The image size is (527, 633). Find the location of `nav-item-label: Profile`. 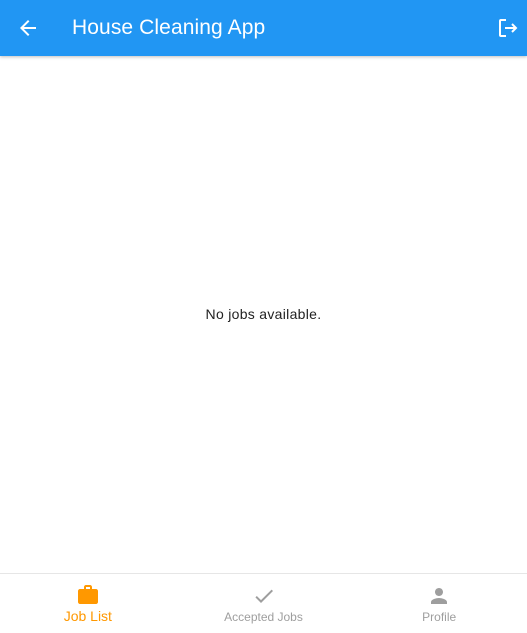

nav-item-label: Profile is located at coordinates (439, 617).